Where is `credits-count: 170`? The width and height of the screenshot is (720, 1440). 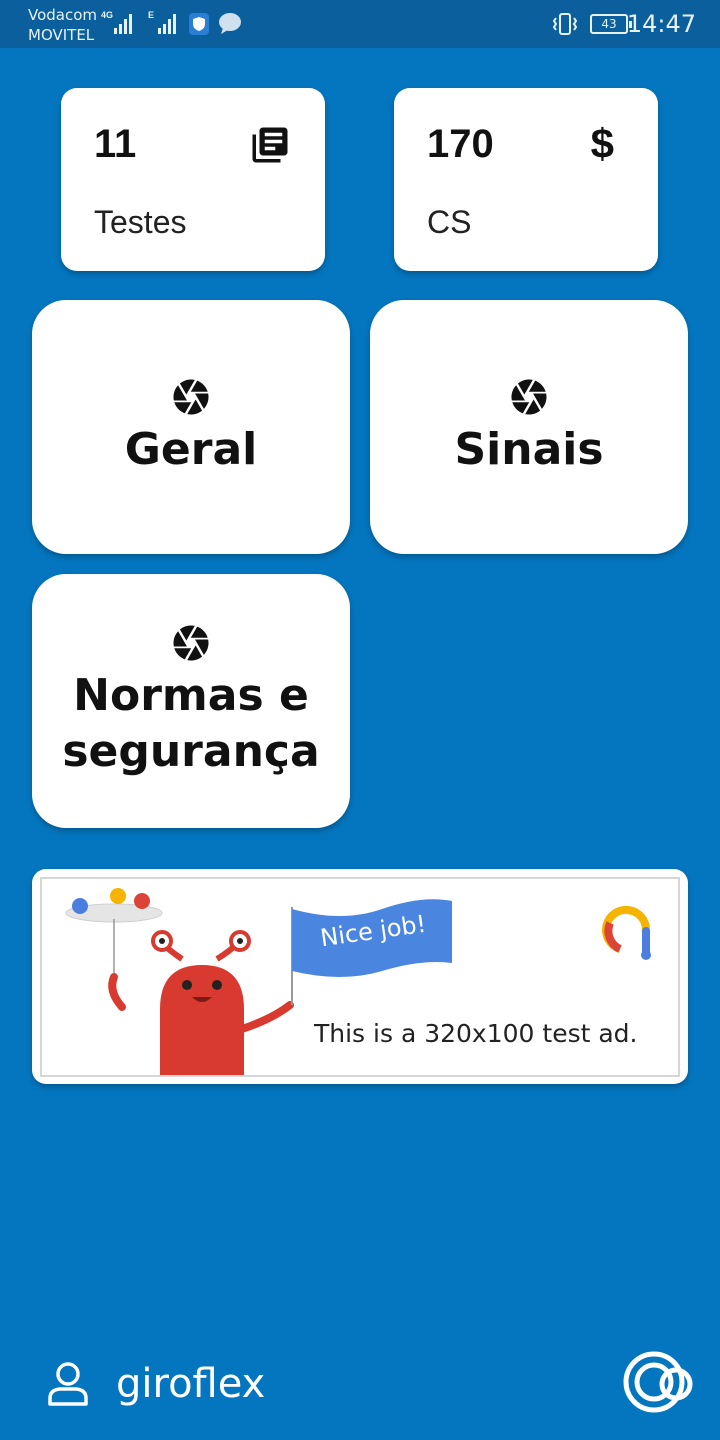
credits-count: 170 is located at coordinates (460, 144).